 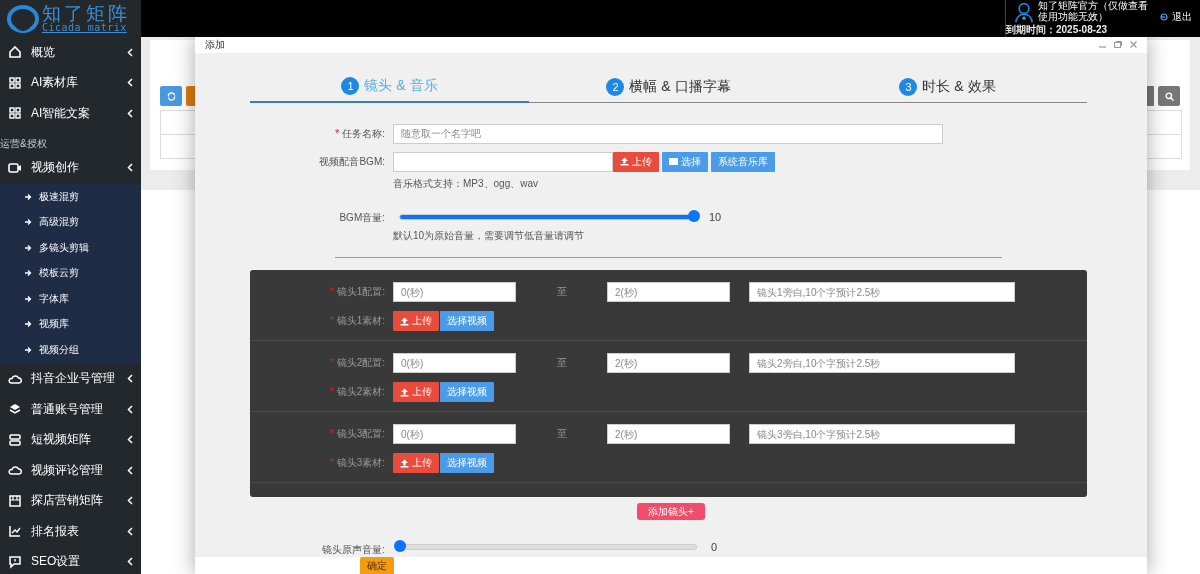 I want to click on step-tab: 3 时长 & 效果, so click(x=947, y=87).